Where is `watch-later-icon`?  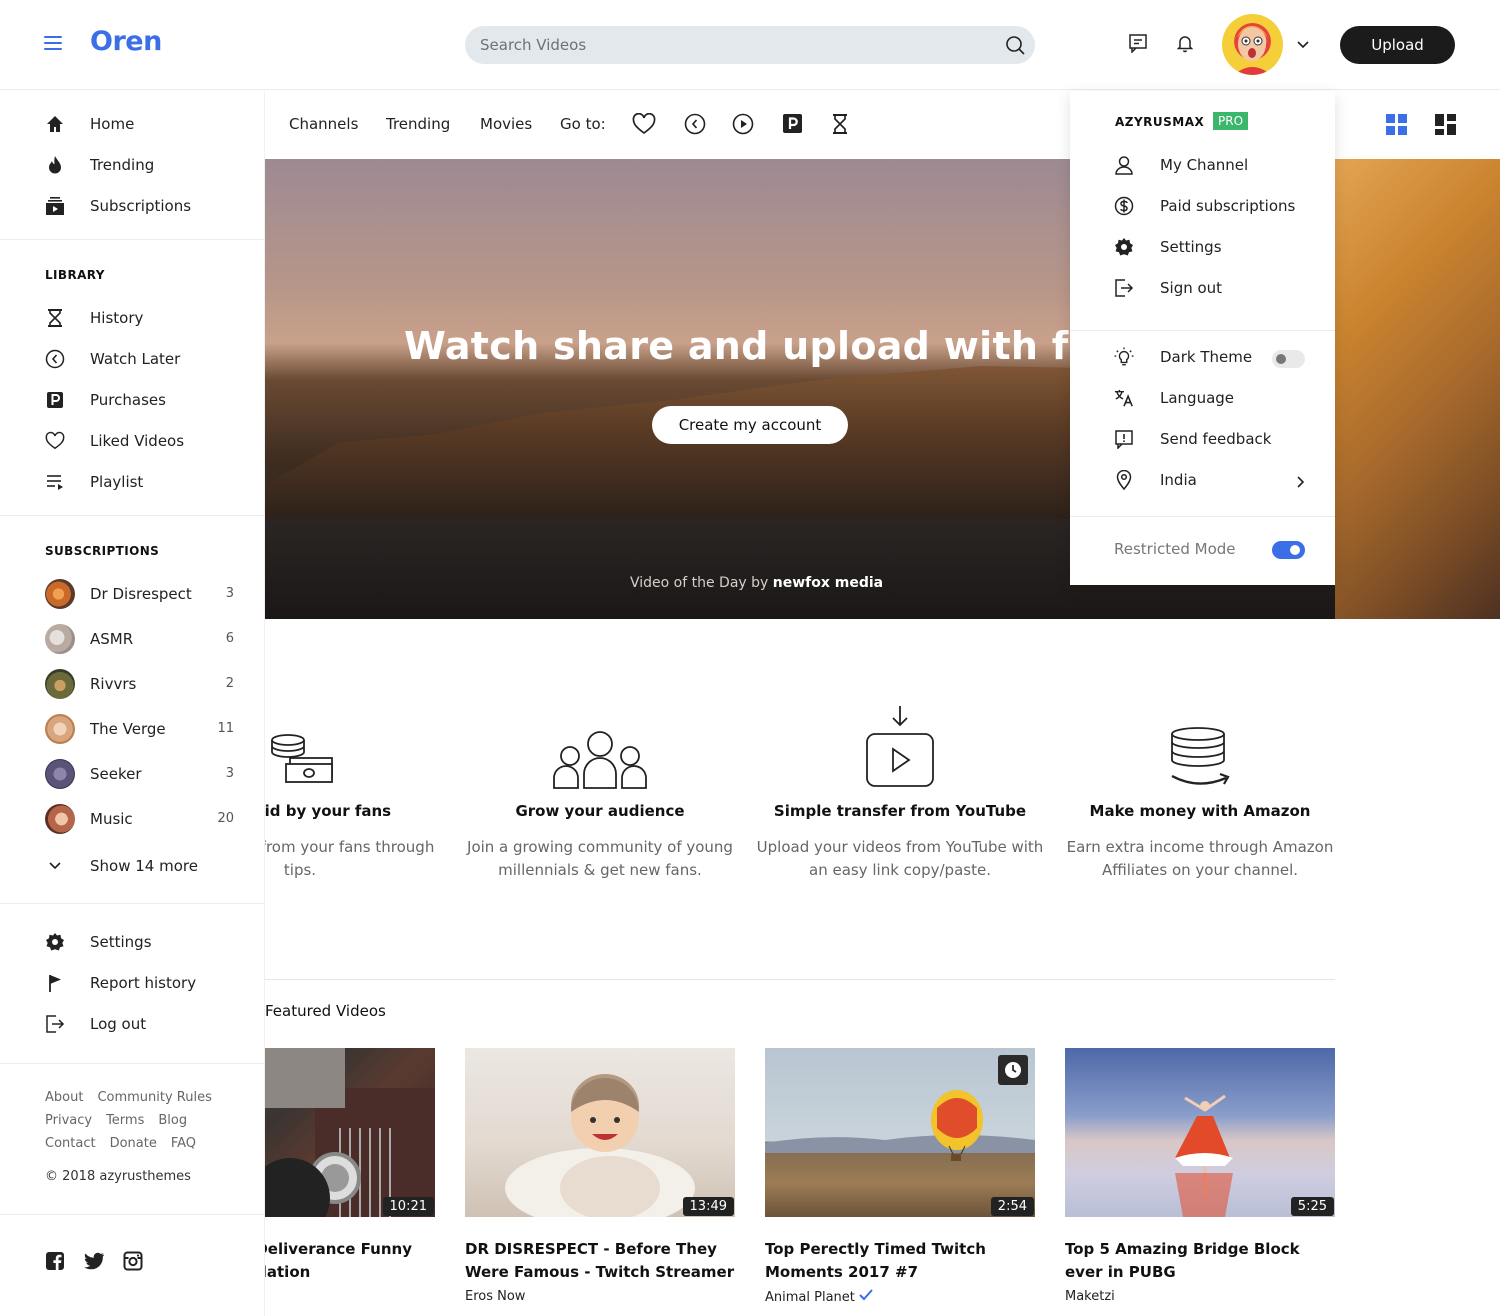
watch-later-icon is located at coordinates (1013, 1070).